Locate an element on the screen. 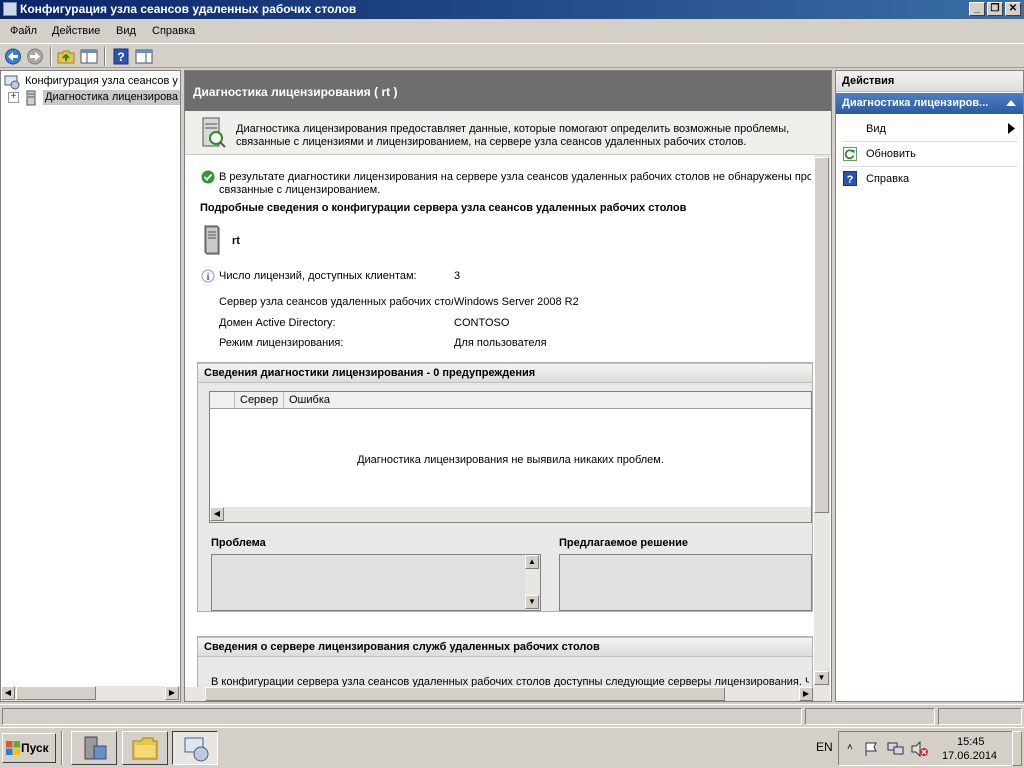 Image resolution: width=1024 pixels, height=768 pixels. menu-bar: Файл Действие Вид Справка is located at coordinates (512, 31).